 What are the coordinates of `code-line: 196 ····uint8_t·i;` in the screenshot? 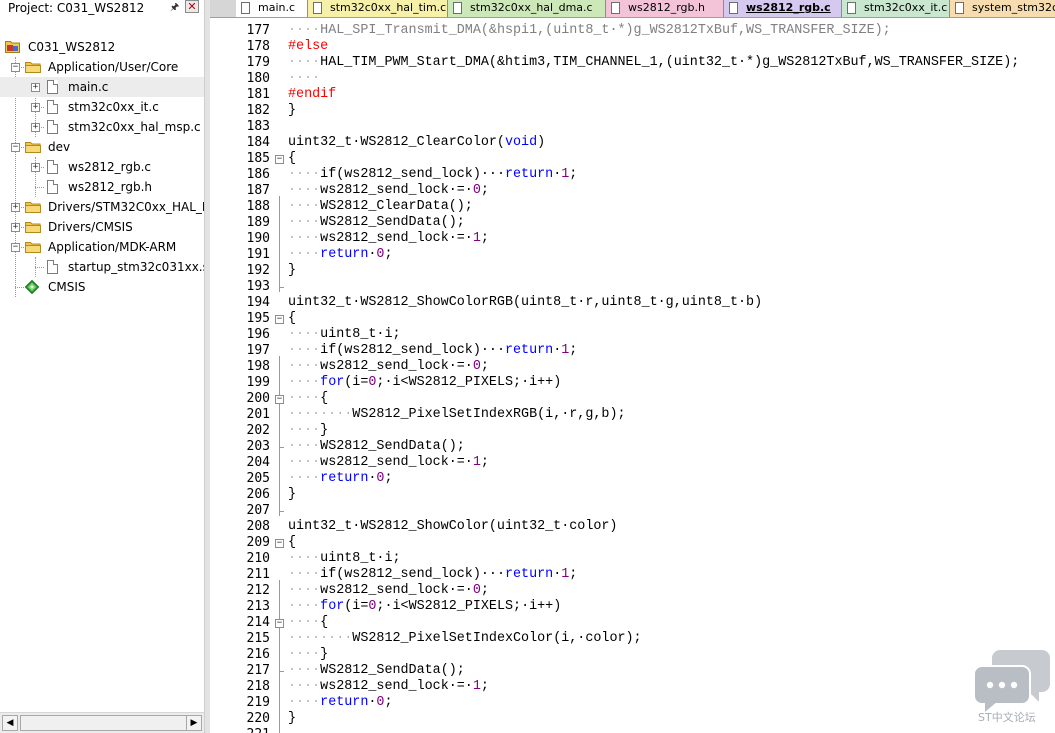 It's located at (632, 335).